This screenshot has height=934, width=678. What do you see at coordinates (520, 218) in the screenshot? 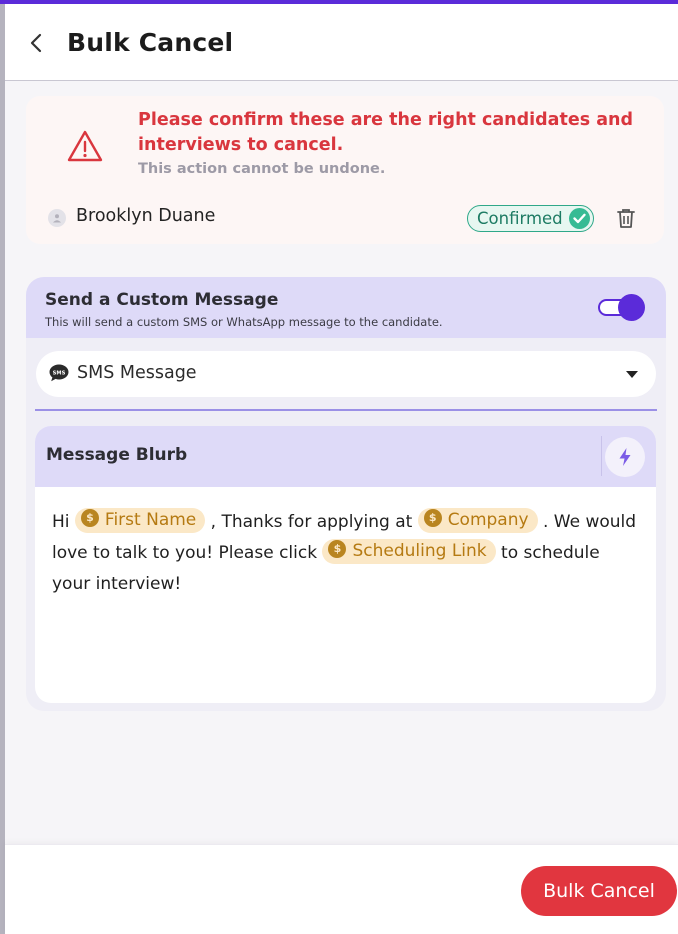
I see `status-badge-label: Confirmed` at bounding box center [520, 218].